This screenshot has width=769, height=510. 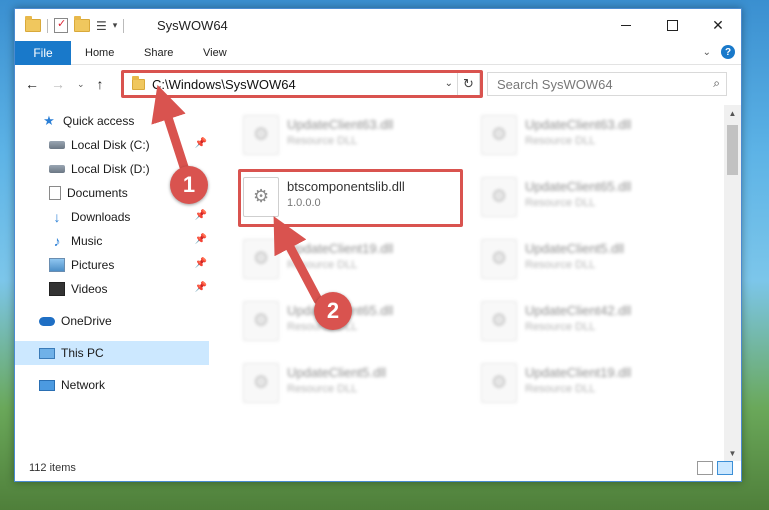 What do you see at coordinates (82, 353) in the screenshot?
I see `sidebar-item-label: This PC` at bounding box center [82, 353].